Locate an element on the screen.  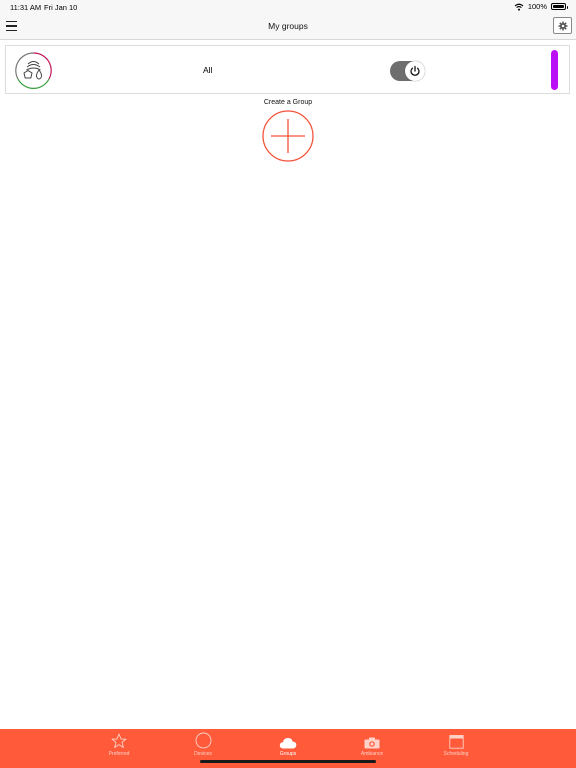
tab-scheduling: Scheduling is located at coordinates (456, 745).